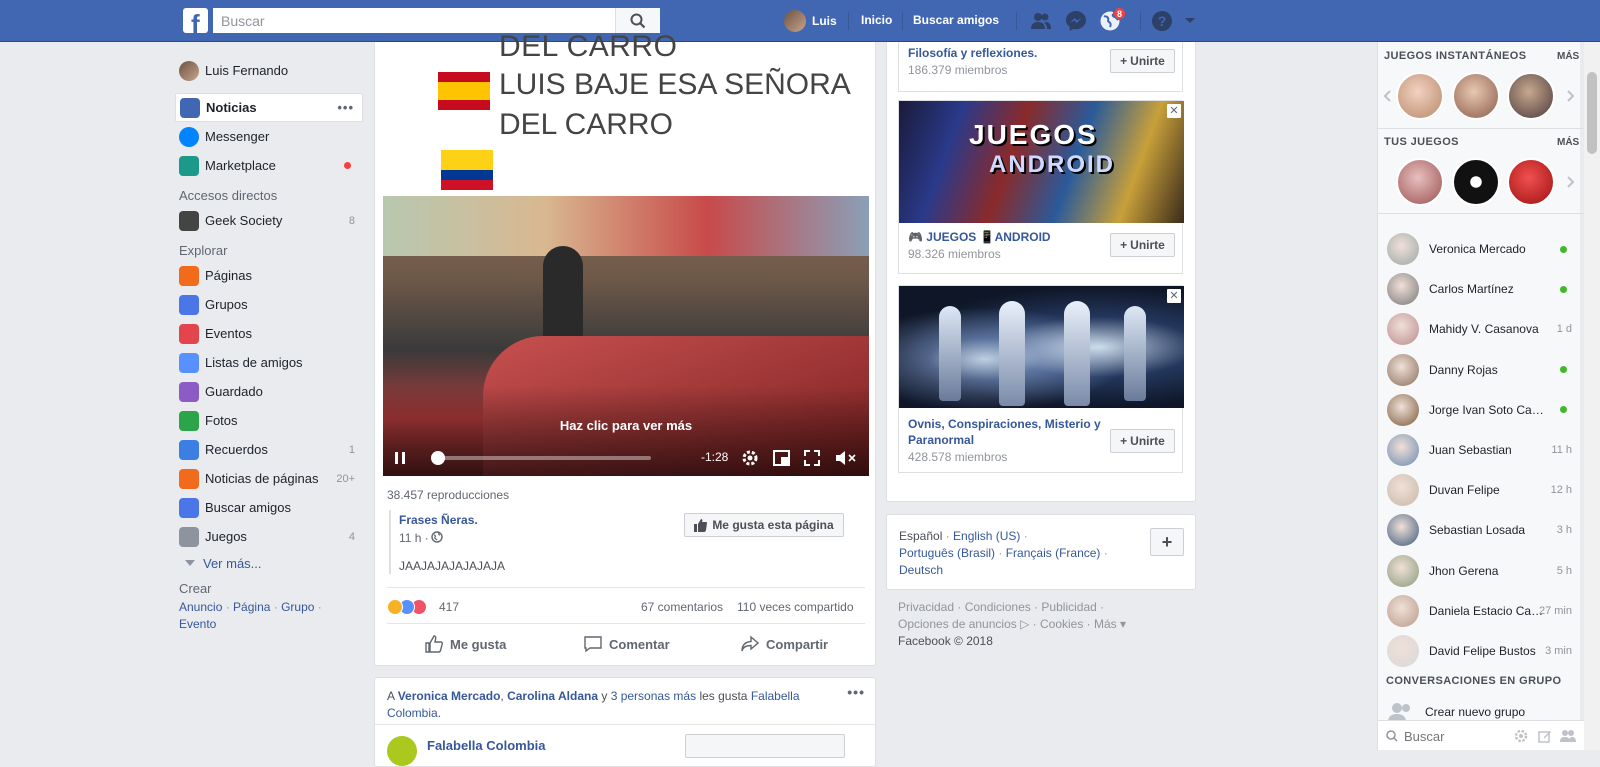 This screenshot has width=1600, height=767. I want to click on facebook-logo-icon: f, so click(195, 20).